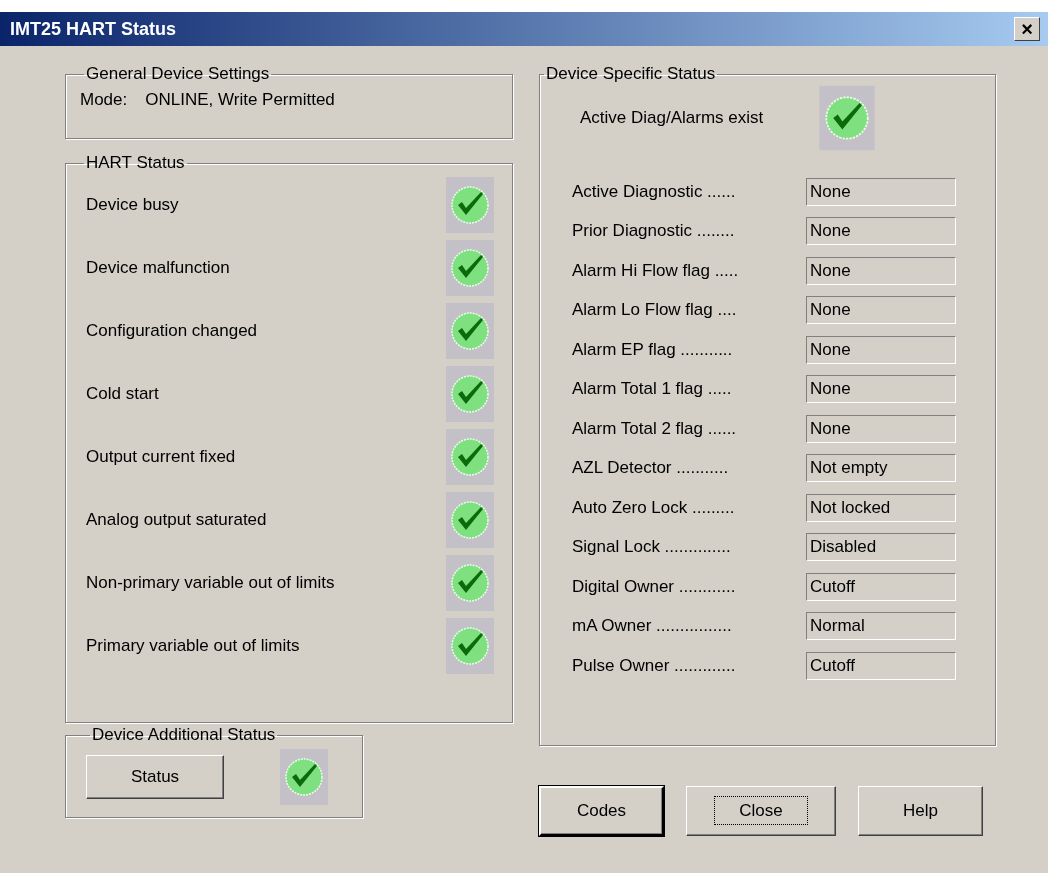 Image resolution: width=1048 pixels, height=873 pixels. Describe the element at coordinates (761, 811) in the screenshot. I see `dialog-button: Close` at that location.